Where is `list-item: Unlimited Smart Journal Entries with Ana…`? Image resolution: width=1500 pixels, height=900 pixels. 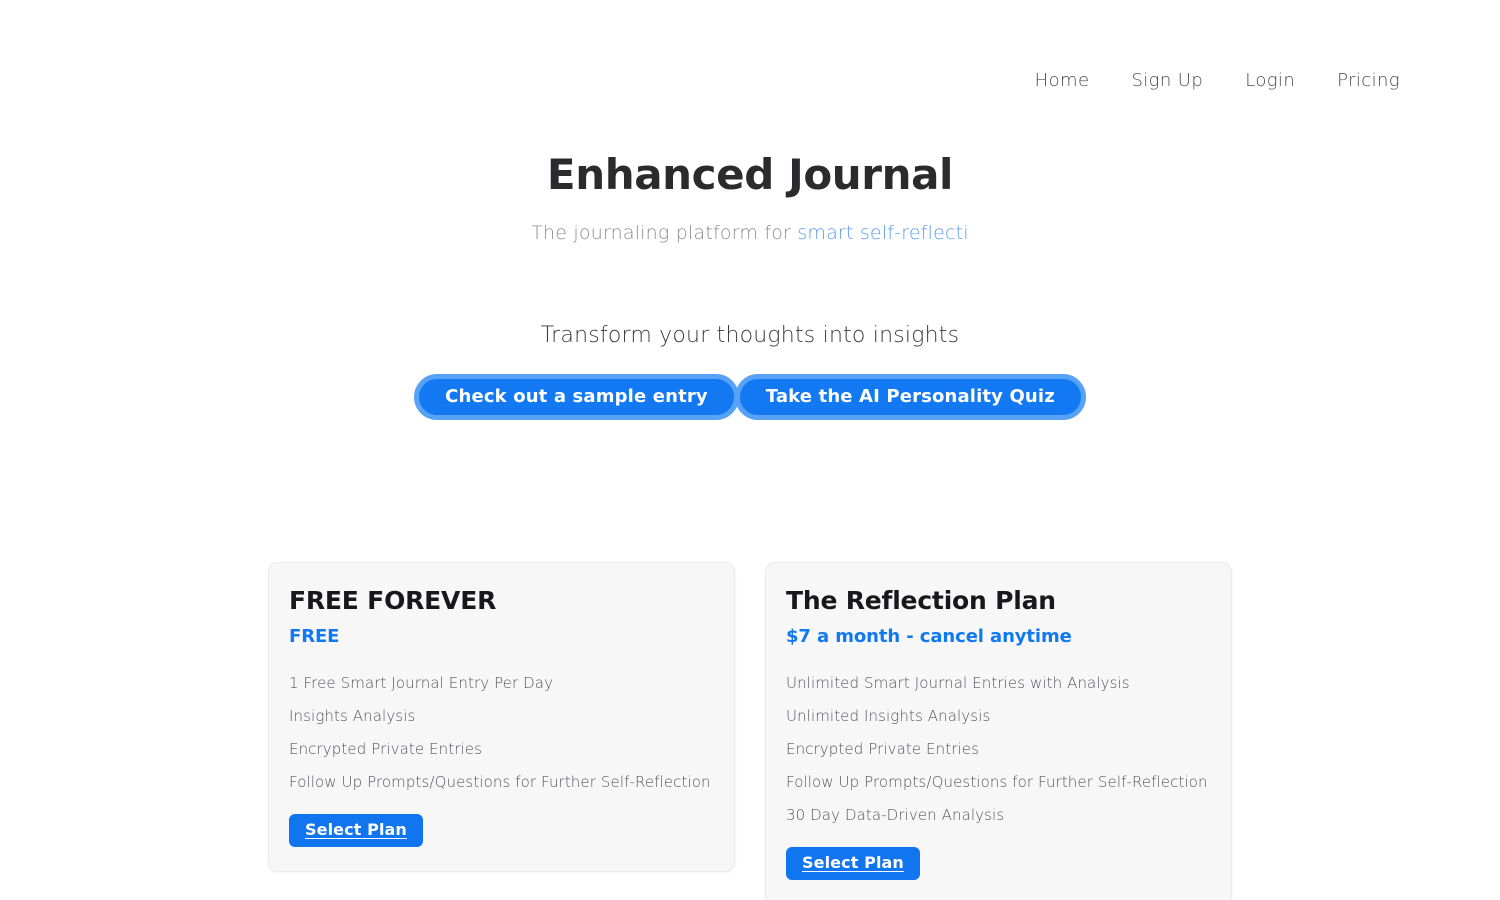
list-item: Unlimited Smart Journal Entries with Ana… is located at coordinates (958, 682).